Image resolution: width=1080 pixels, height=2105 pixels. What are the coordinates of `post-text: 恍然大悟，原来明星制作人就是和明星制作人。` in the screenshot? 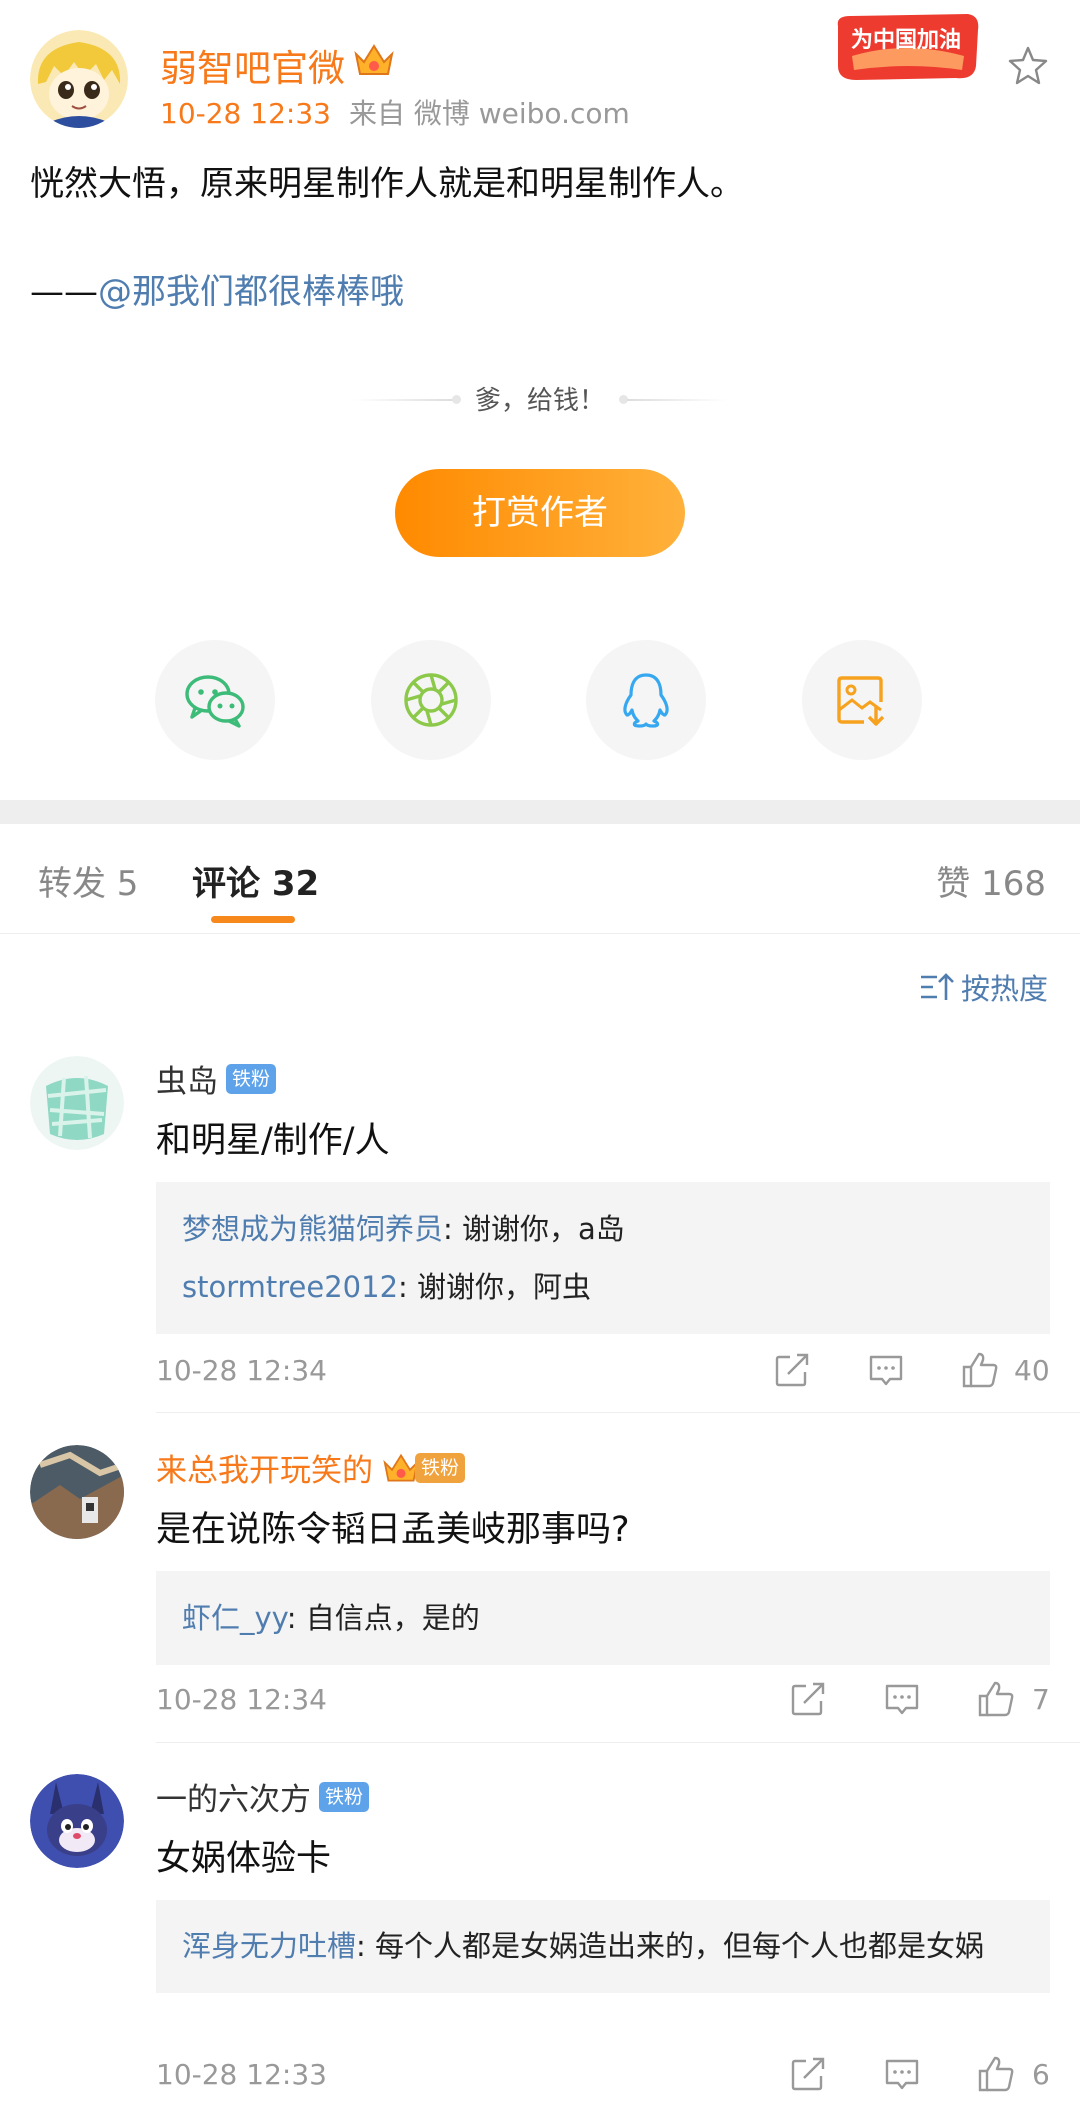 It's located at (387, 184).